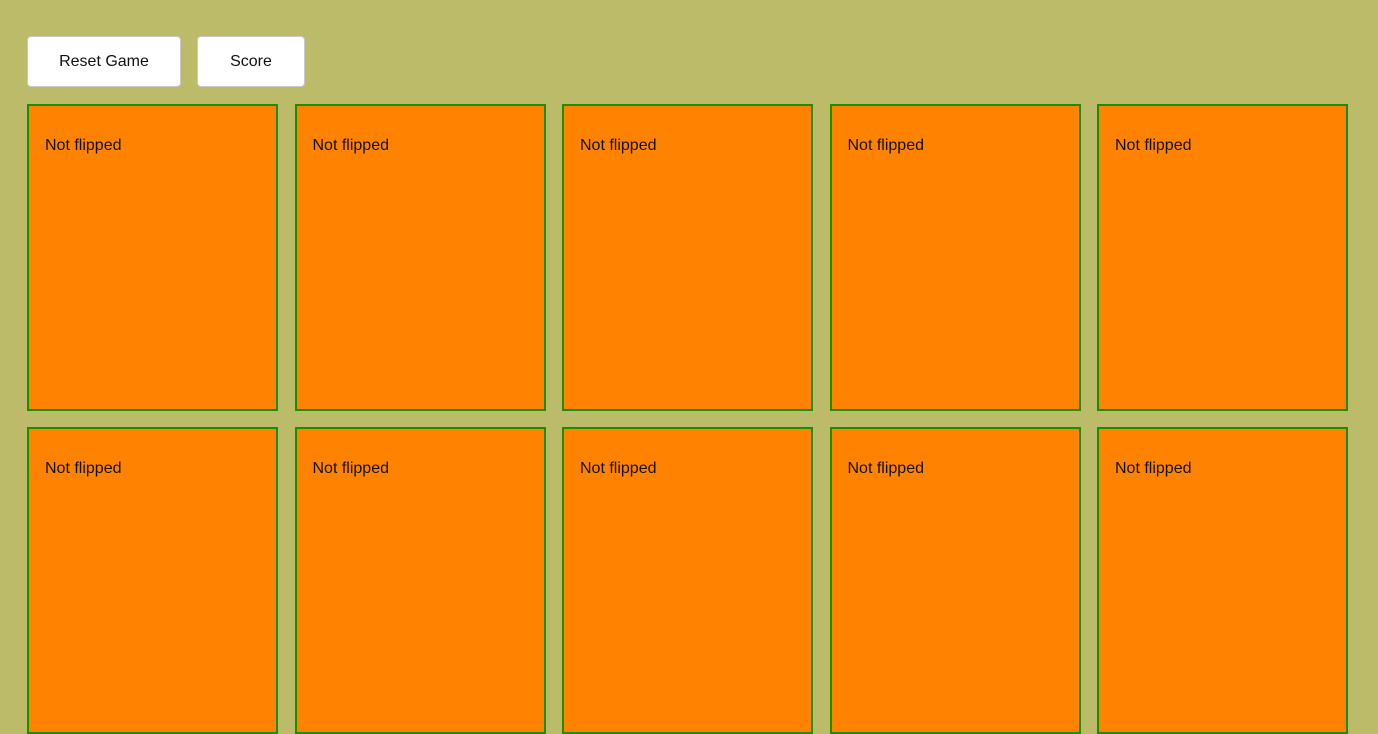 Image resolution: width=1378 pixels, height=734 pixels. Describe the element at coordinates (251, 61) in the screenshot. I see `score-button: Score` at that location.